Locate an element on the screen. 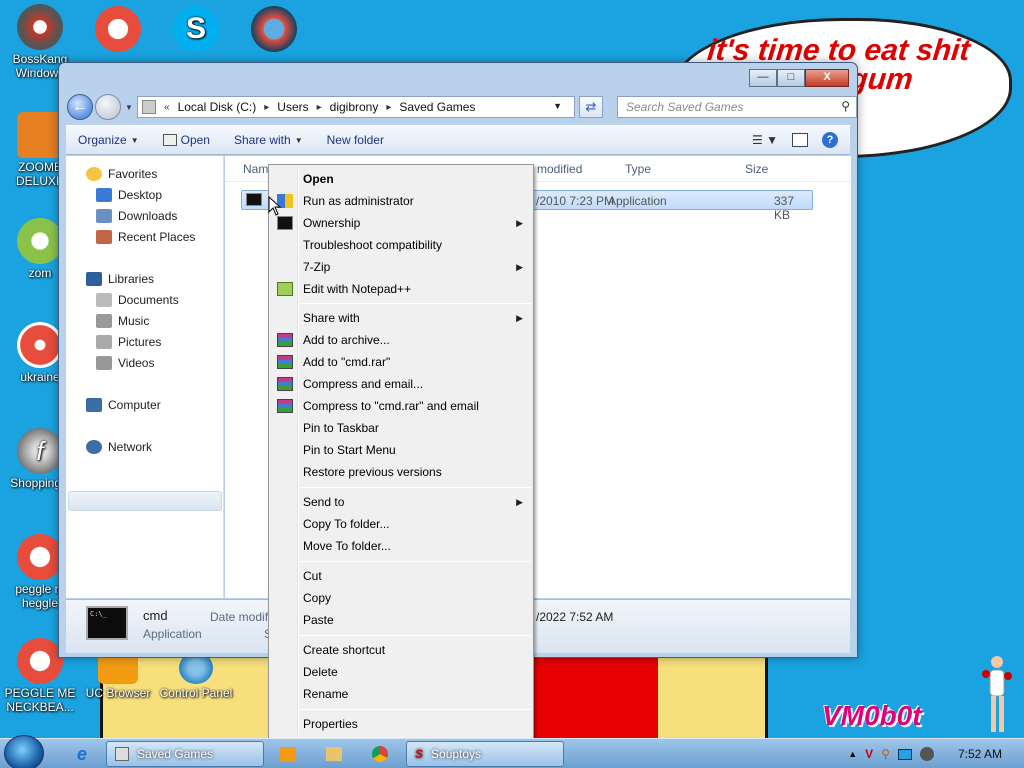  tray-expand-icon: ▲ is located at coordinates (852, 754).